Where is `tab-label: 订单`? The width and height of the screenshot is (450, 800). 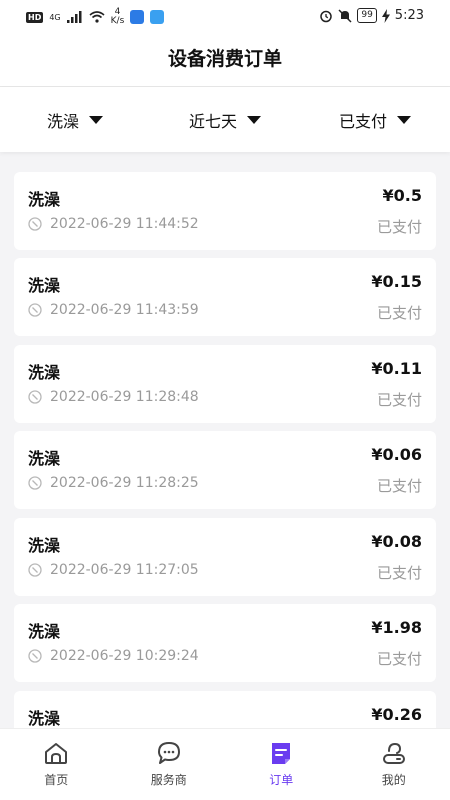
tab-label: 订单 is located at coordinates (281, 780).